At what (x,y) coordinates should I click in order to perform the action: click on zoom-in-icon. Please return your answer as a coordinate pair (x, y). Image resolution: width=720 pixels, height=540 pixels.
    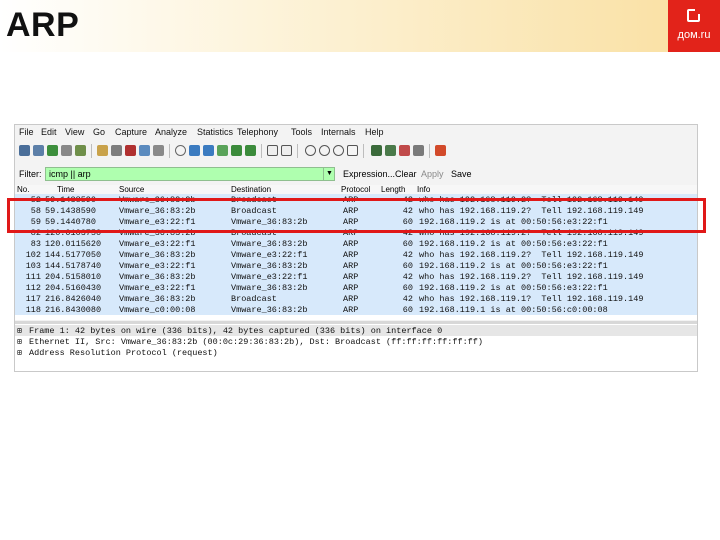
    Looking at the image, I should click on (310, 150).